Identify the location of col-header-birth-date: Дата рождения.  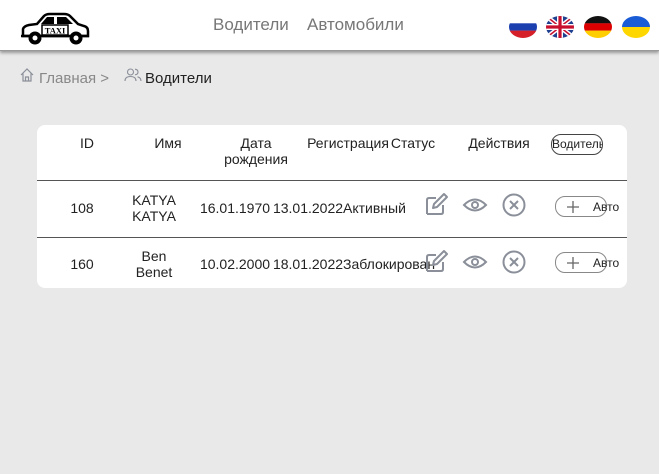
(256, 151).